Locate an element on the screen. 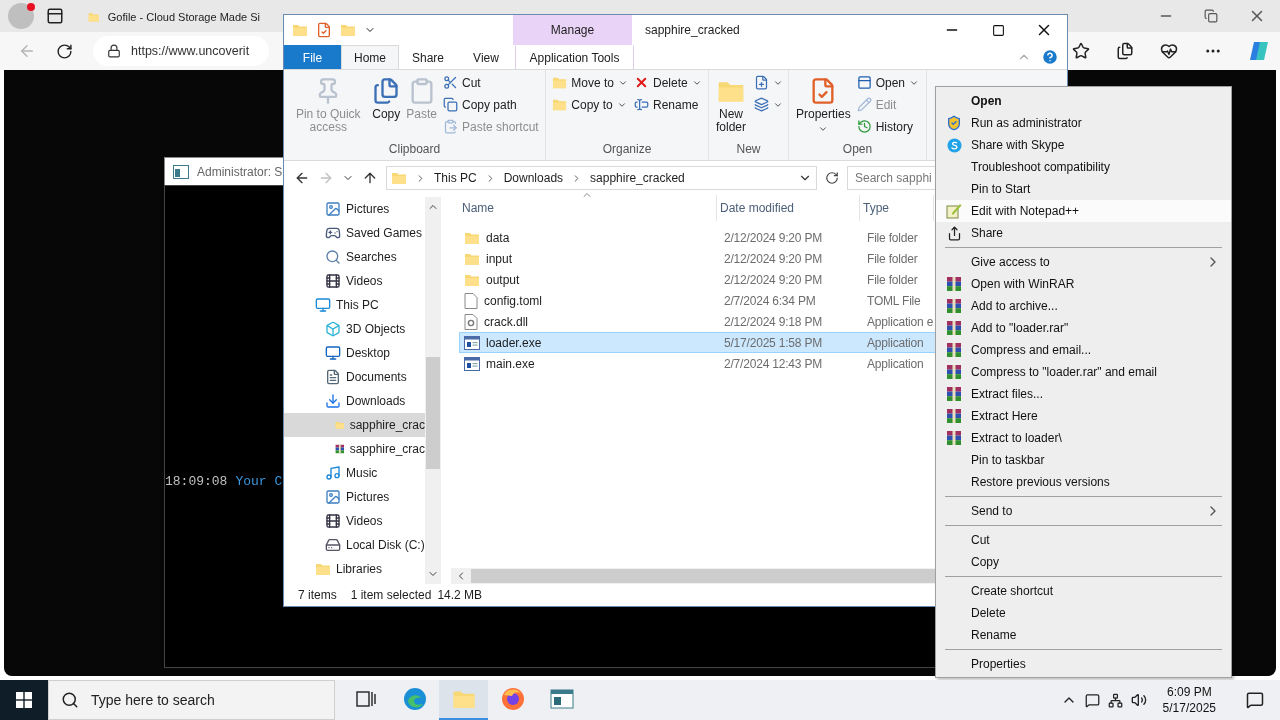  check-document-icon is located at coordinates (324, 30).